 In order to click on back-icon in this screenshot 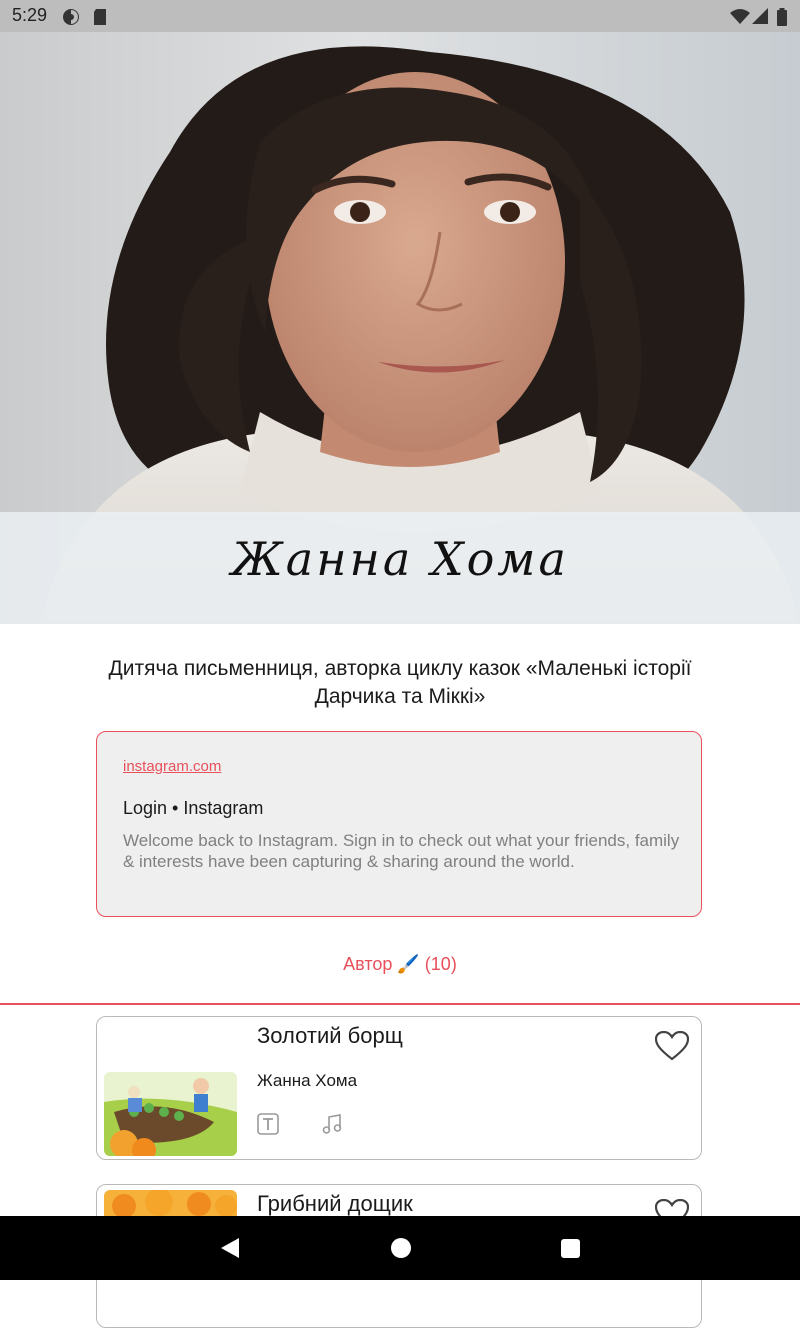, I will do `click(230, 1248)`.